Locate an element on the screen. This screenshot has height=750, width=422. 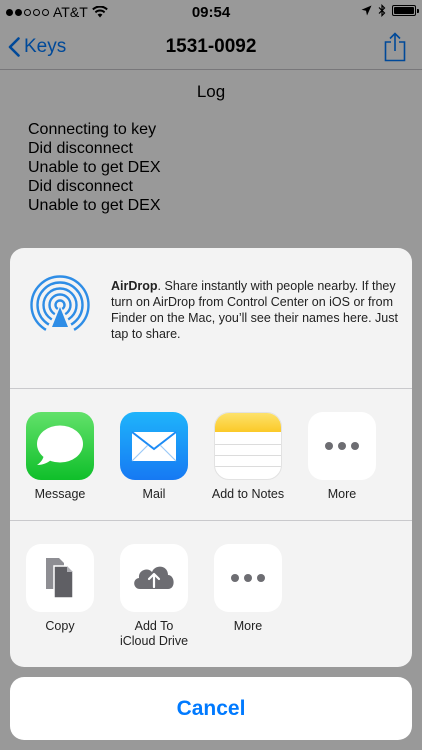
airdrop-title: AirDrop is located at coordinates (134, 286).